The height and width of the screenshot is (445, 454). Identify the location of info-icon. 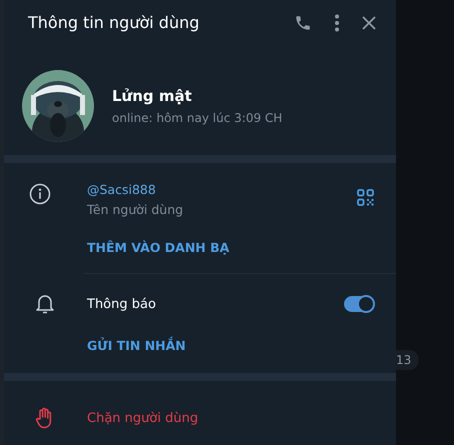
(40, 194).